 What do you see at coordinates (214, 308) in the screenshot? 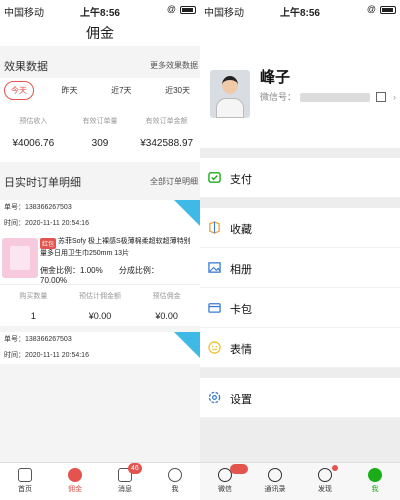
I see `card-icon` at bounding box center [214, 308].